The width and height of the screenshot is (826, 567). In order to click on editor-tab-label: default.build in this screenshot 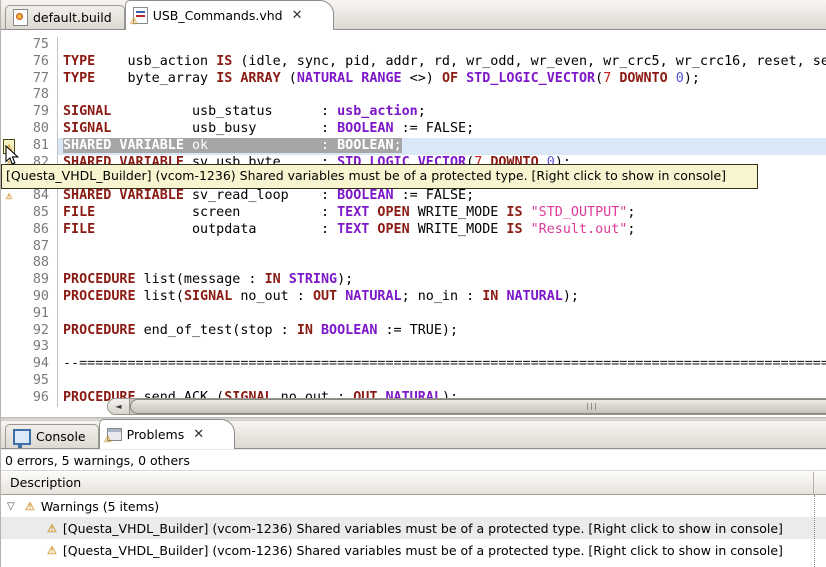, I will do `click(72, 17)`.